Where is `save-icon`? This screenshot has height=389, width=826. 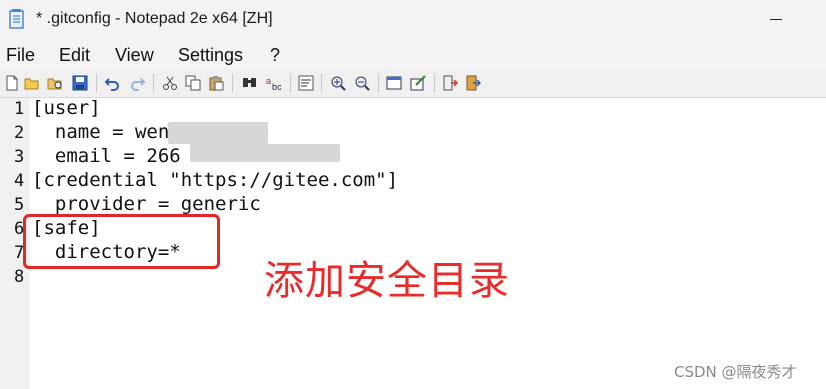 save-icon is located at coordinates (80, 83).